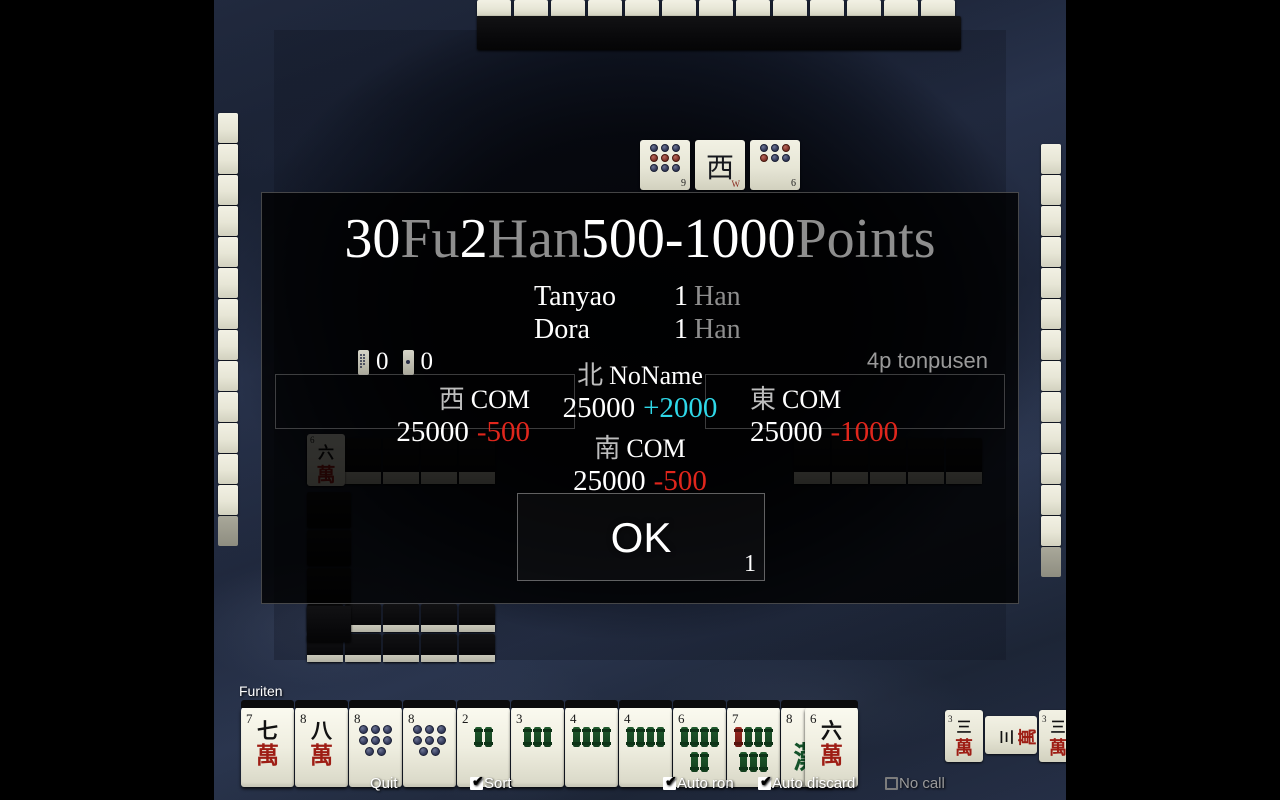 This screenshot has height=800, width=1280. What do you see at coordinates (519, 718) in the screenshot?
I see `tile-rank-number: 3` at bounding box center [519, 718].